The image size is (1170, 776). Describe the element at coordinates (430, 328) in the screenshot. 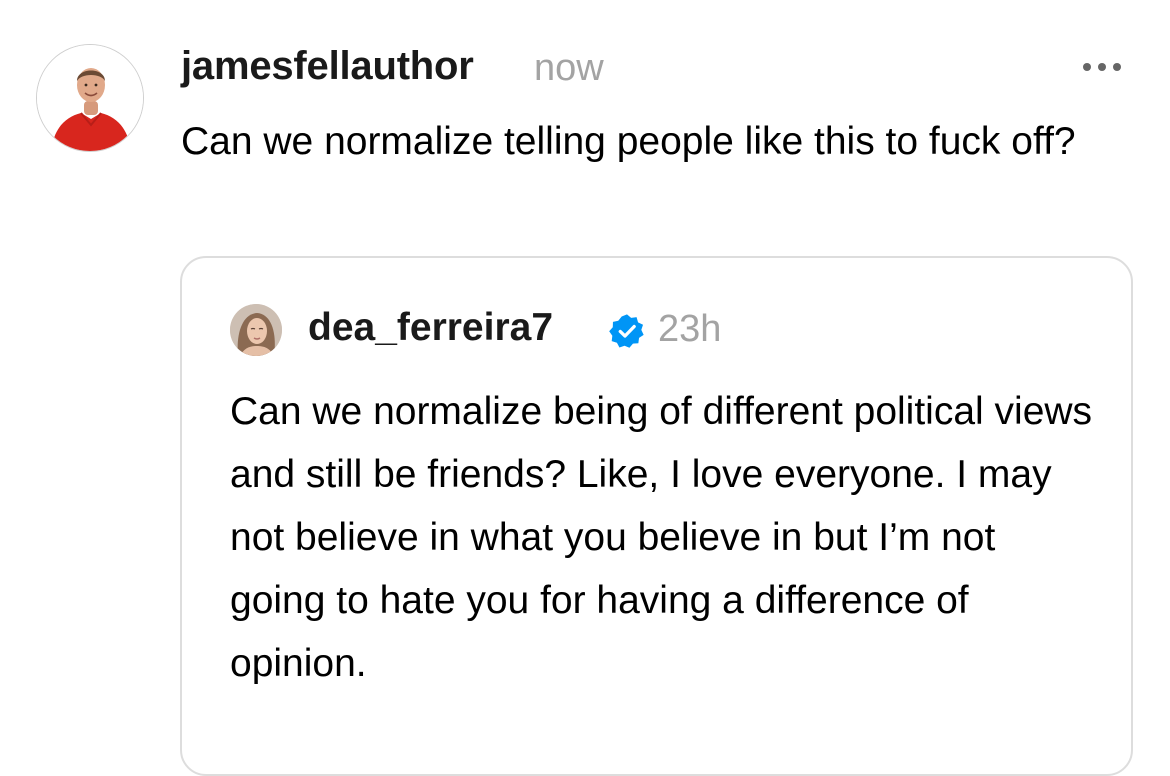

I see `quoted-author-username: dea_ferreira7` at that location.